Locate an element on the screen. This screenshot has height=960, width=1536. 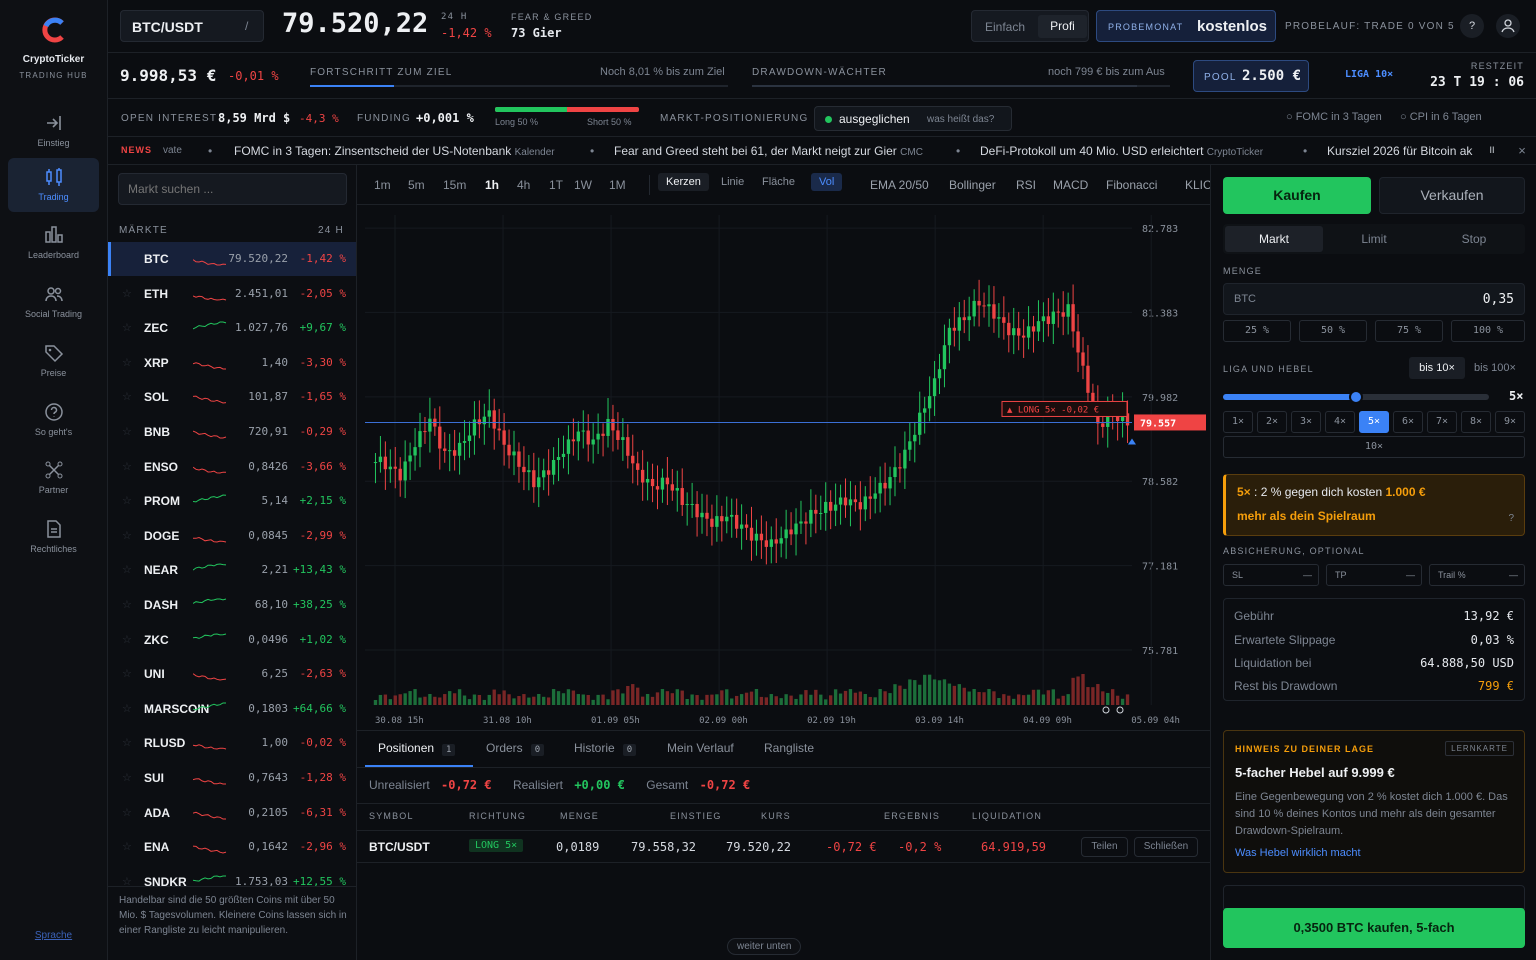
qty-input: BTC 0,35 is located at coordinates (1374, 299).